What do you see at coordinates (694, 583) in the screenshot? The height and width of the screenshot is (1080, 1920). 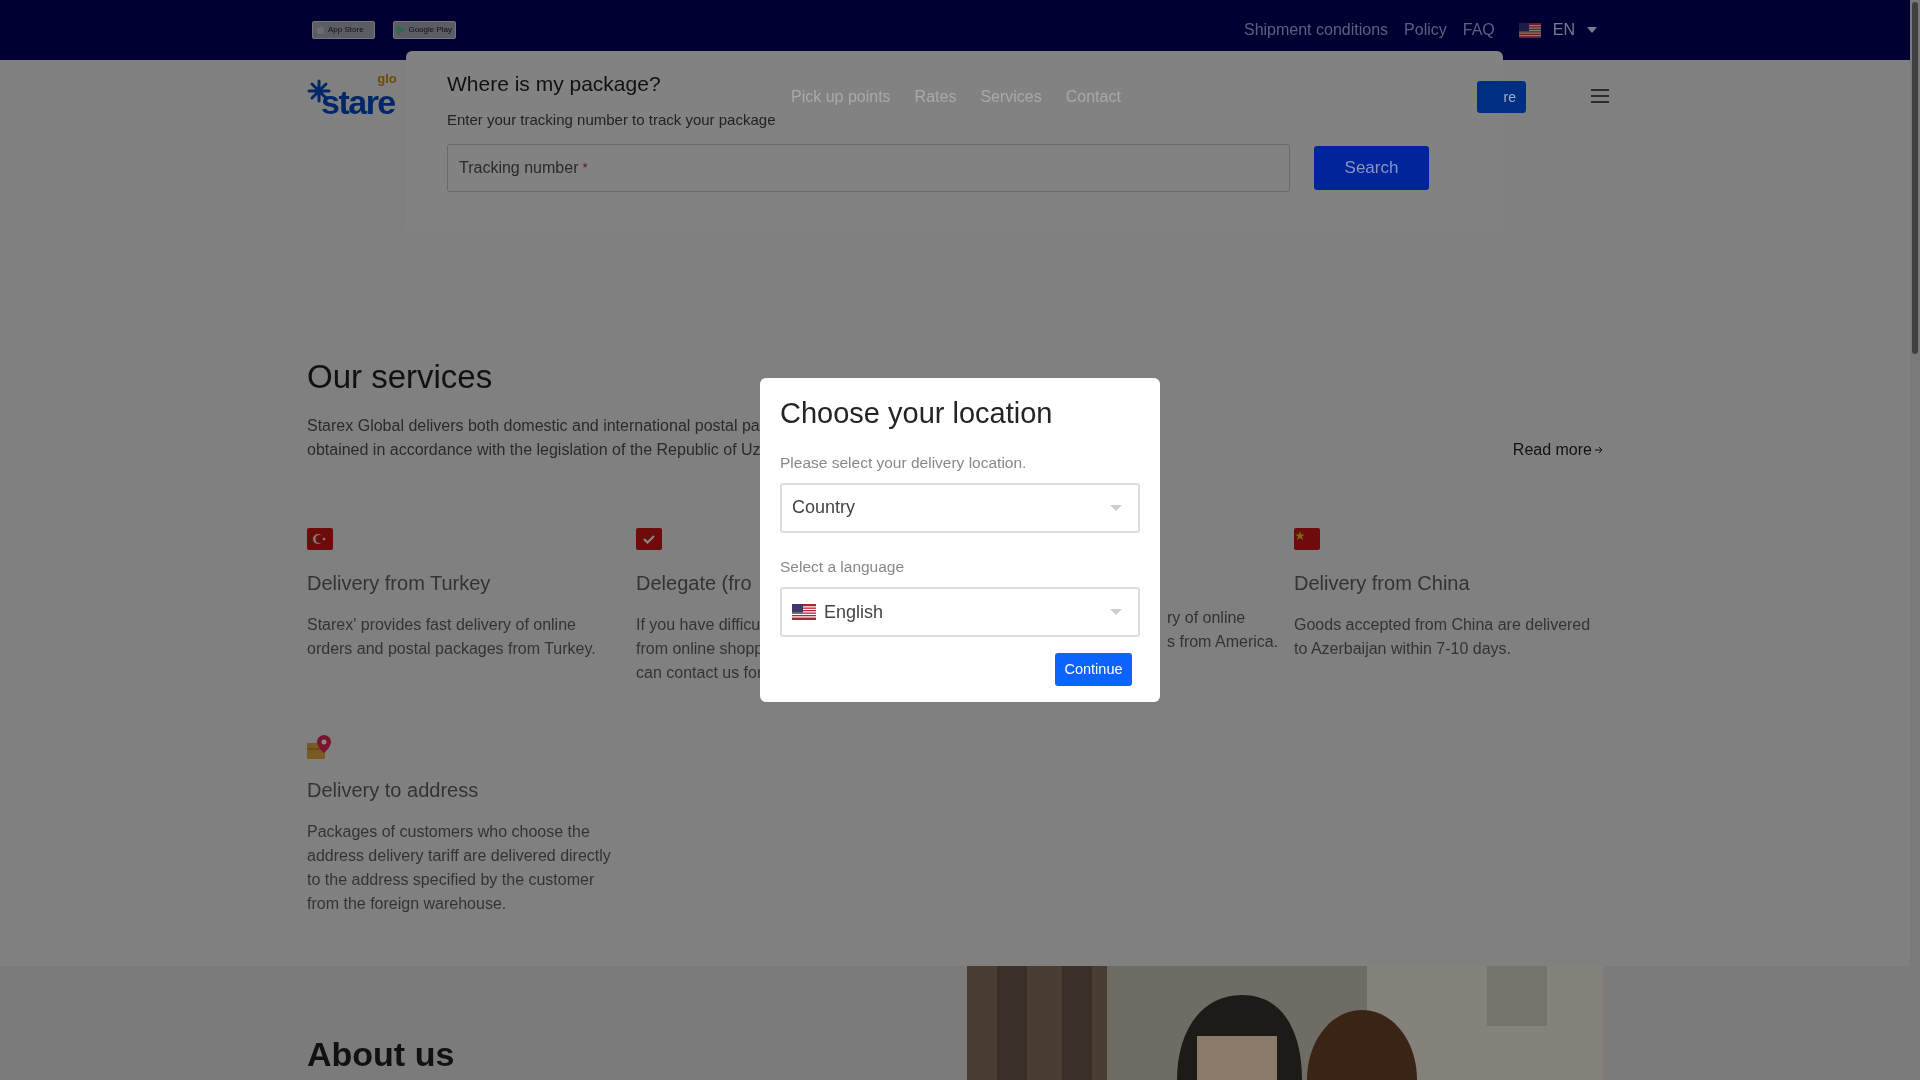 I see `service-title: Delegate (fro` at bounding box center [694, 583].